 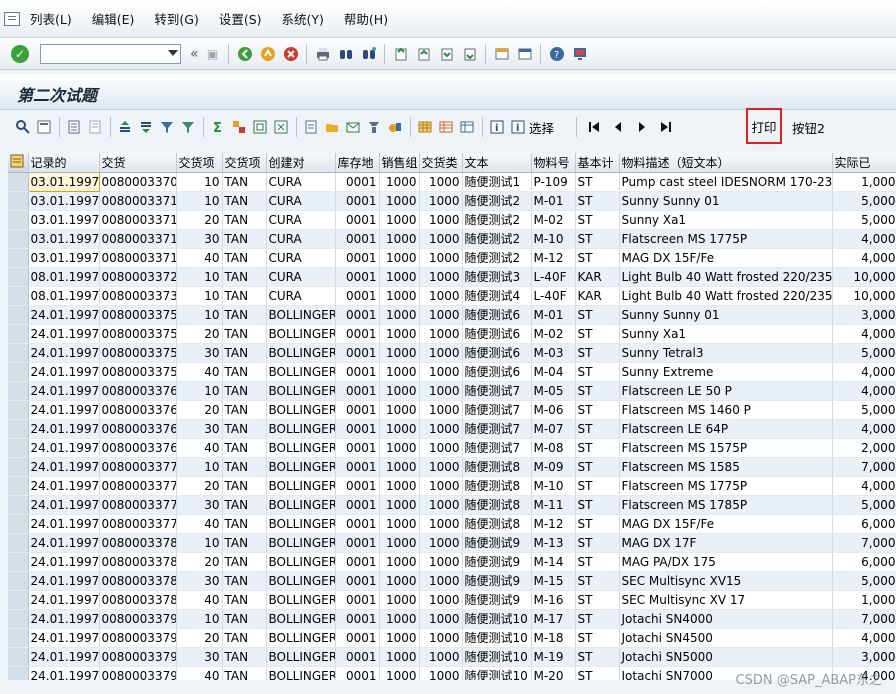 What do you see at coordinates (497, 619) in the screenshot?
I see `table-cell: 随便测试10` at bounding box center [497, 619].